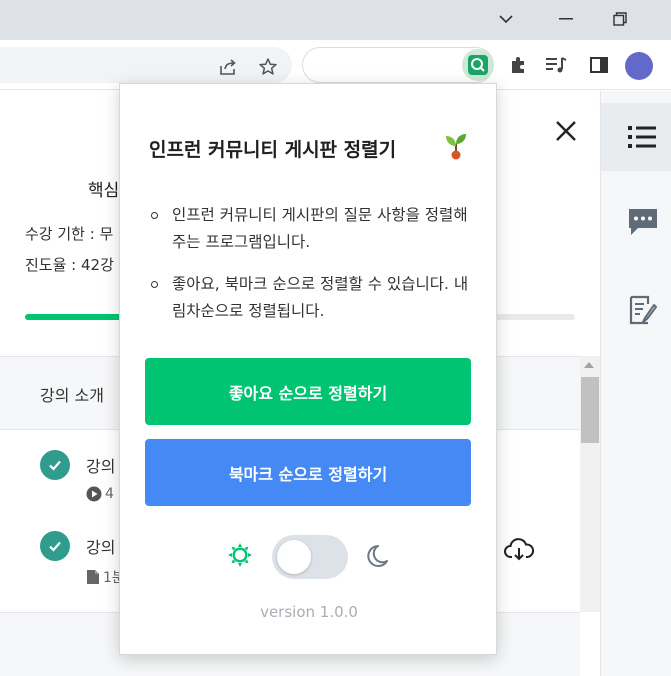 This screenshot has height=676, width=671. Describe the element at coordinates (519, 550) in the screenshot. I see `download-cloud-icon` at that location.